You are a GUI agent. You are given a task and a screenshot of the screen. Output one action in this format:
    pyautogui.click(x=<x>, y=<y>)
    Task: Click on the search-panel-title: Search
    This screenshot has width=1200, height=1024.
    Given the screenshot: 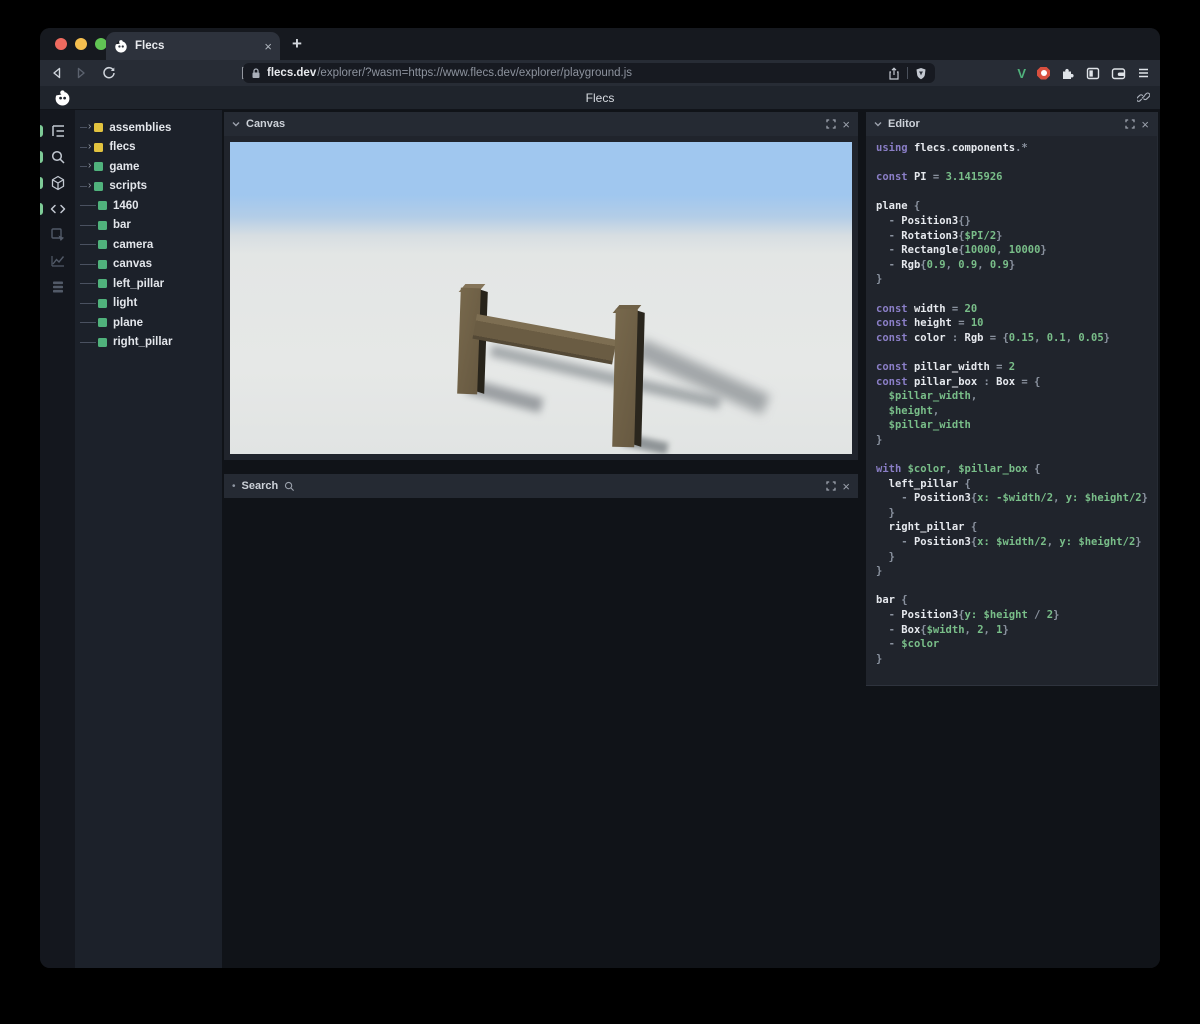 What is the action you would take?
    pyautogui.click(x=260, y=486)
    